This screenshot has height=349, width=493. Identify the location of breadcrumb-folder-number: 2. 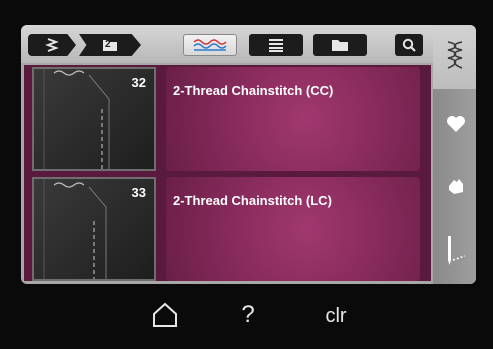
(108, 44).